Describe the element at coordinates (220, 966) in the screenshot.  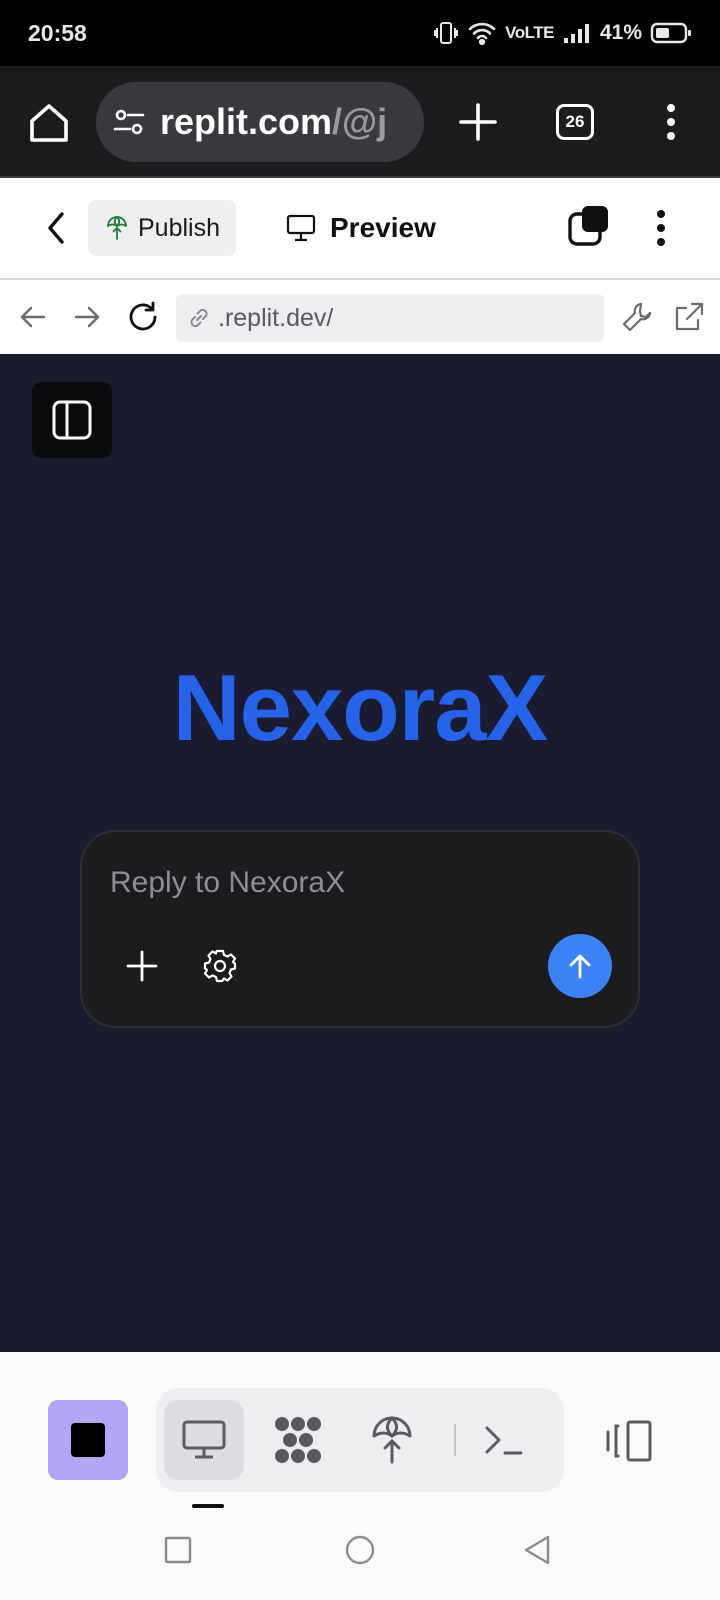
I see `gear-icon` at that location.